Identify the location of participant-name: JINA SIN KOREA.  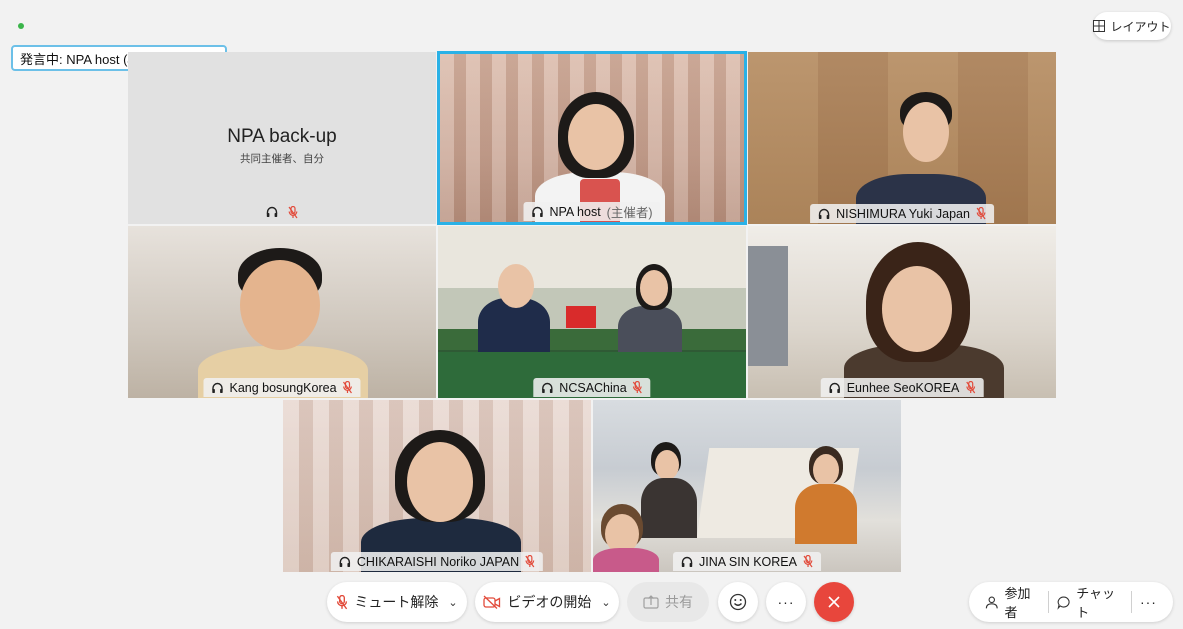
(748, 561).